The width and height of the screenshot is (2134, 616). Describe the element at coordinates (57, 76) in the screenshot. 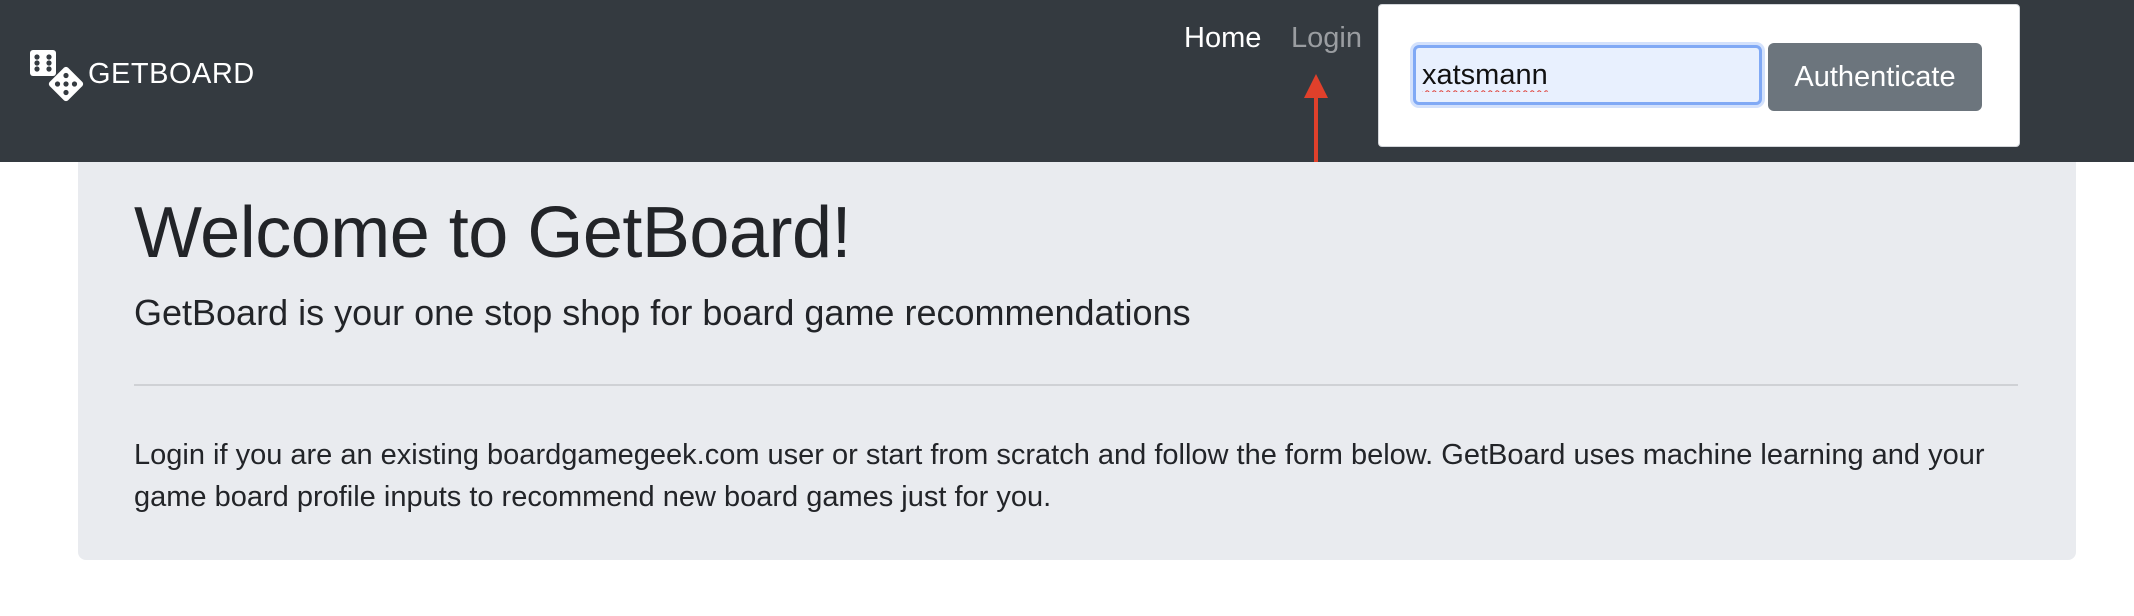

I see `dice-icon` at that location.